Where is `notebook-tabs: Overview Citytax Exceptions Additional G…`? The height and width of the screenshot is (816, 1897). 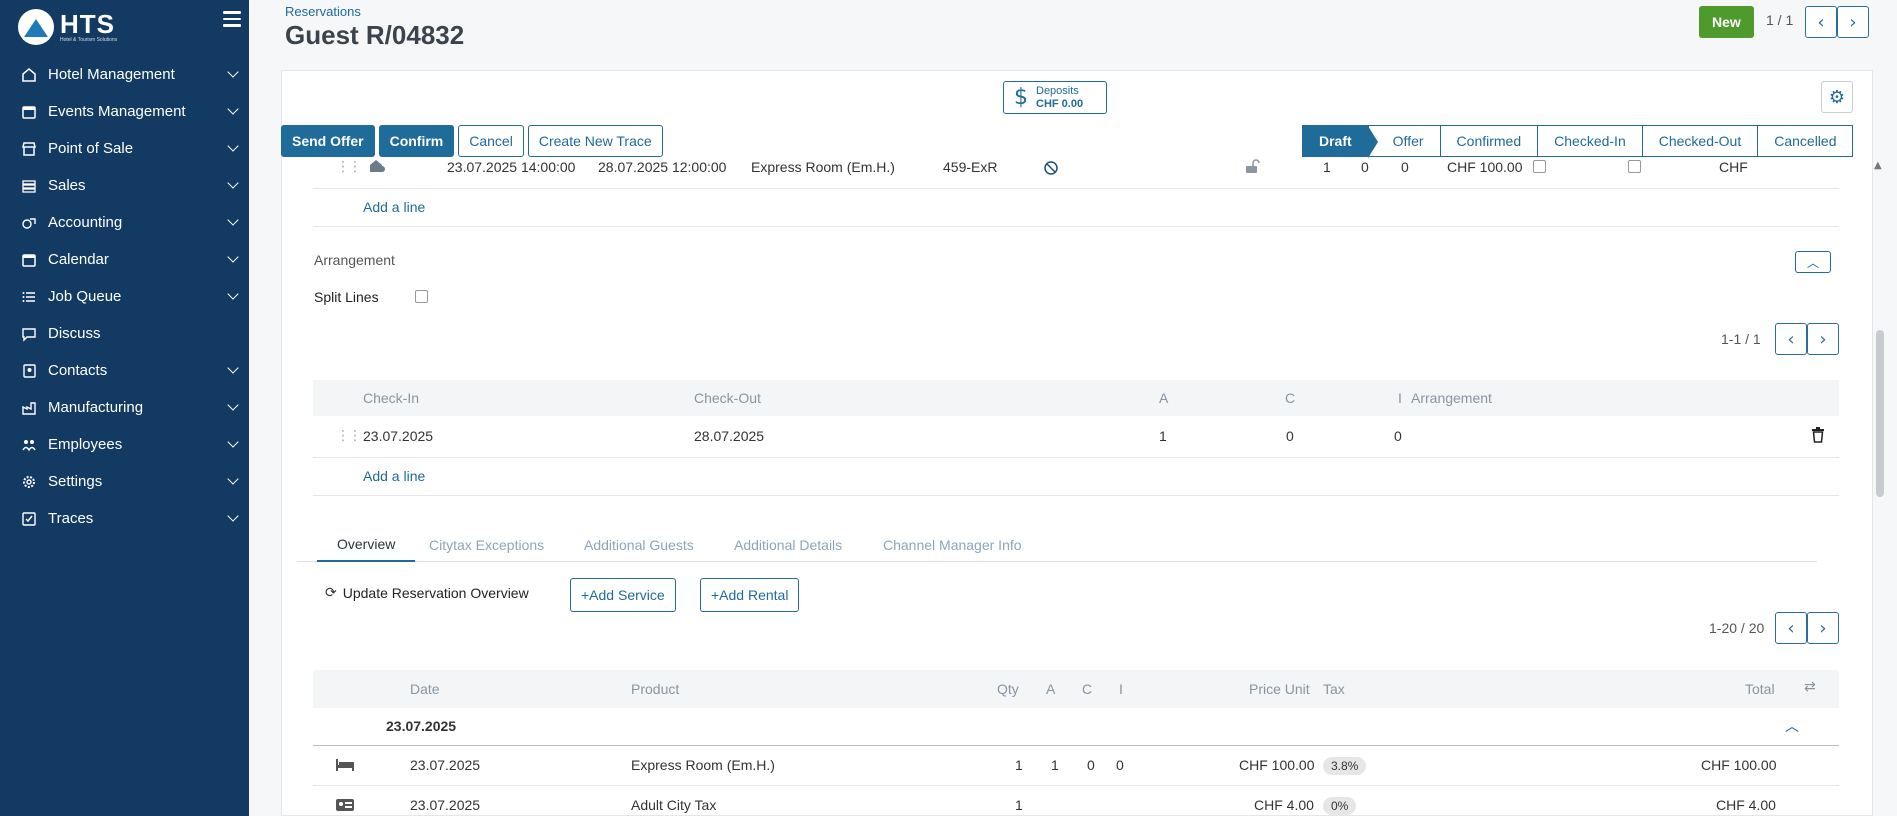
notebook-tabs: Overview Citytax Exceptions Additional G… is located at coordinates (1057, 545).